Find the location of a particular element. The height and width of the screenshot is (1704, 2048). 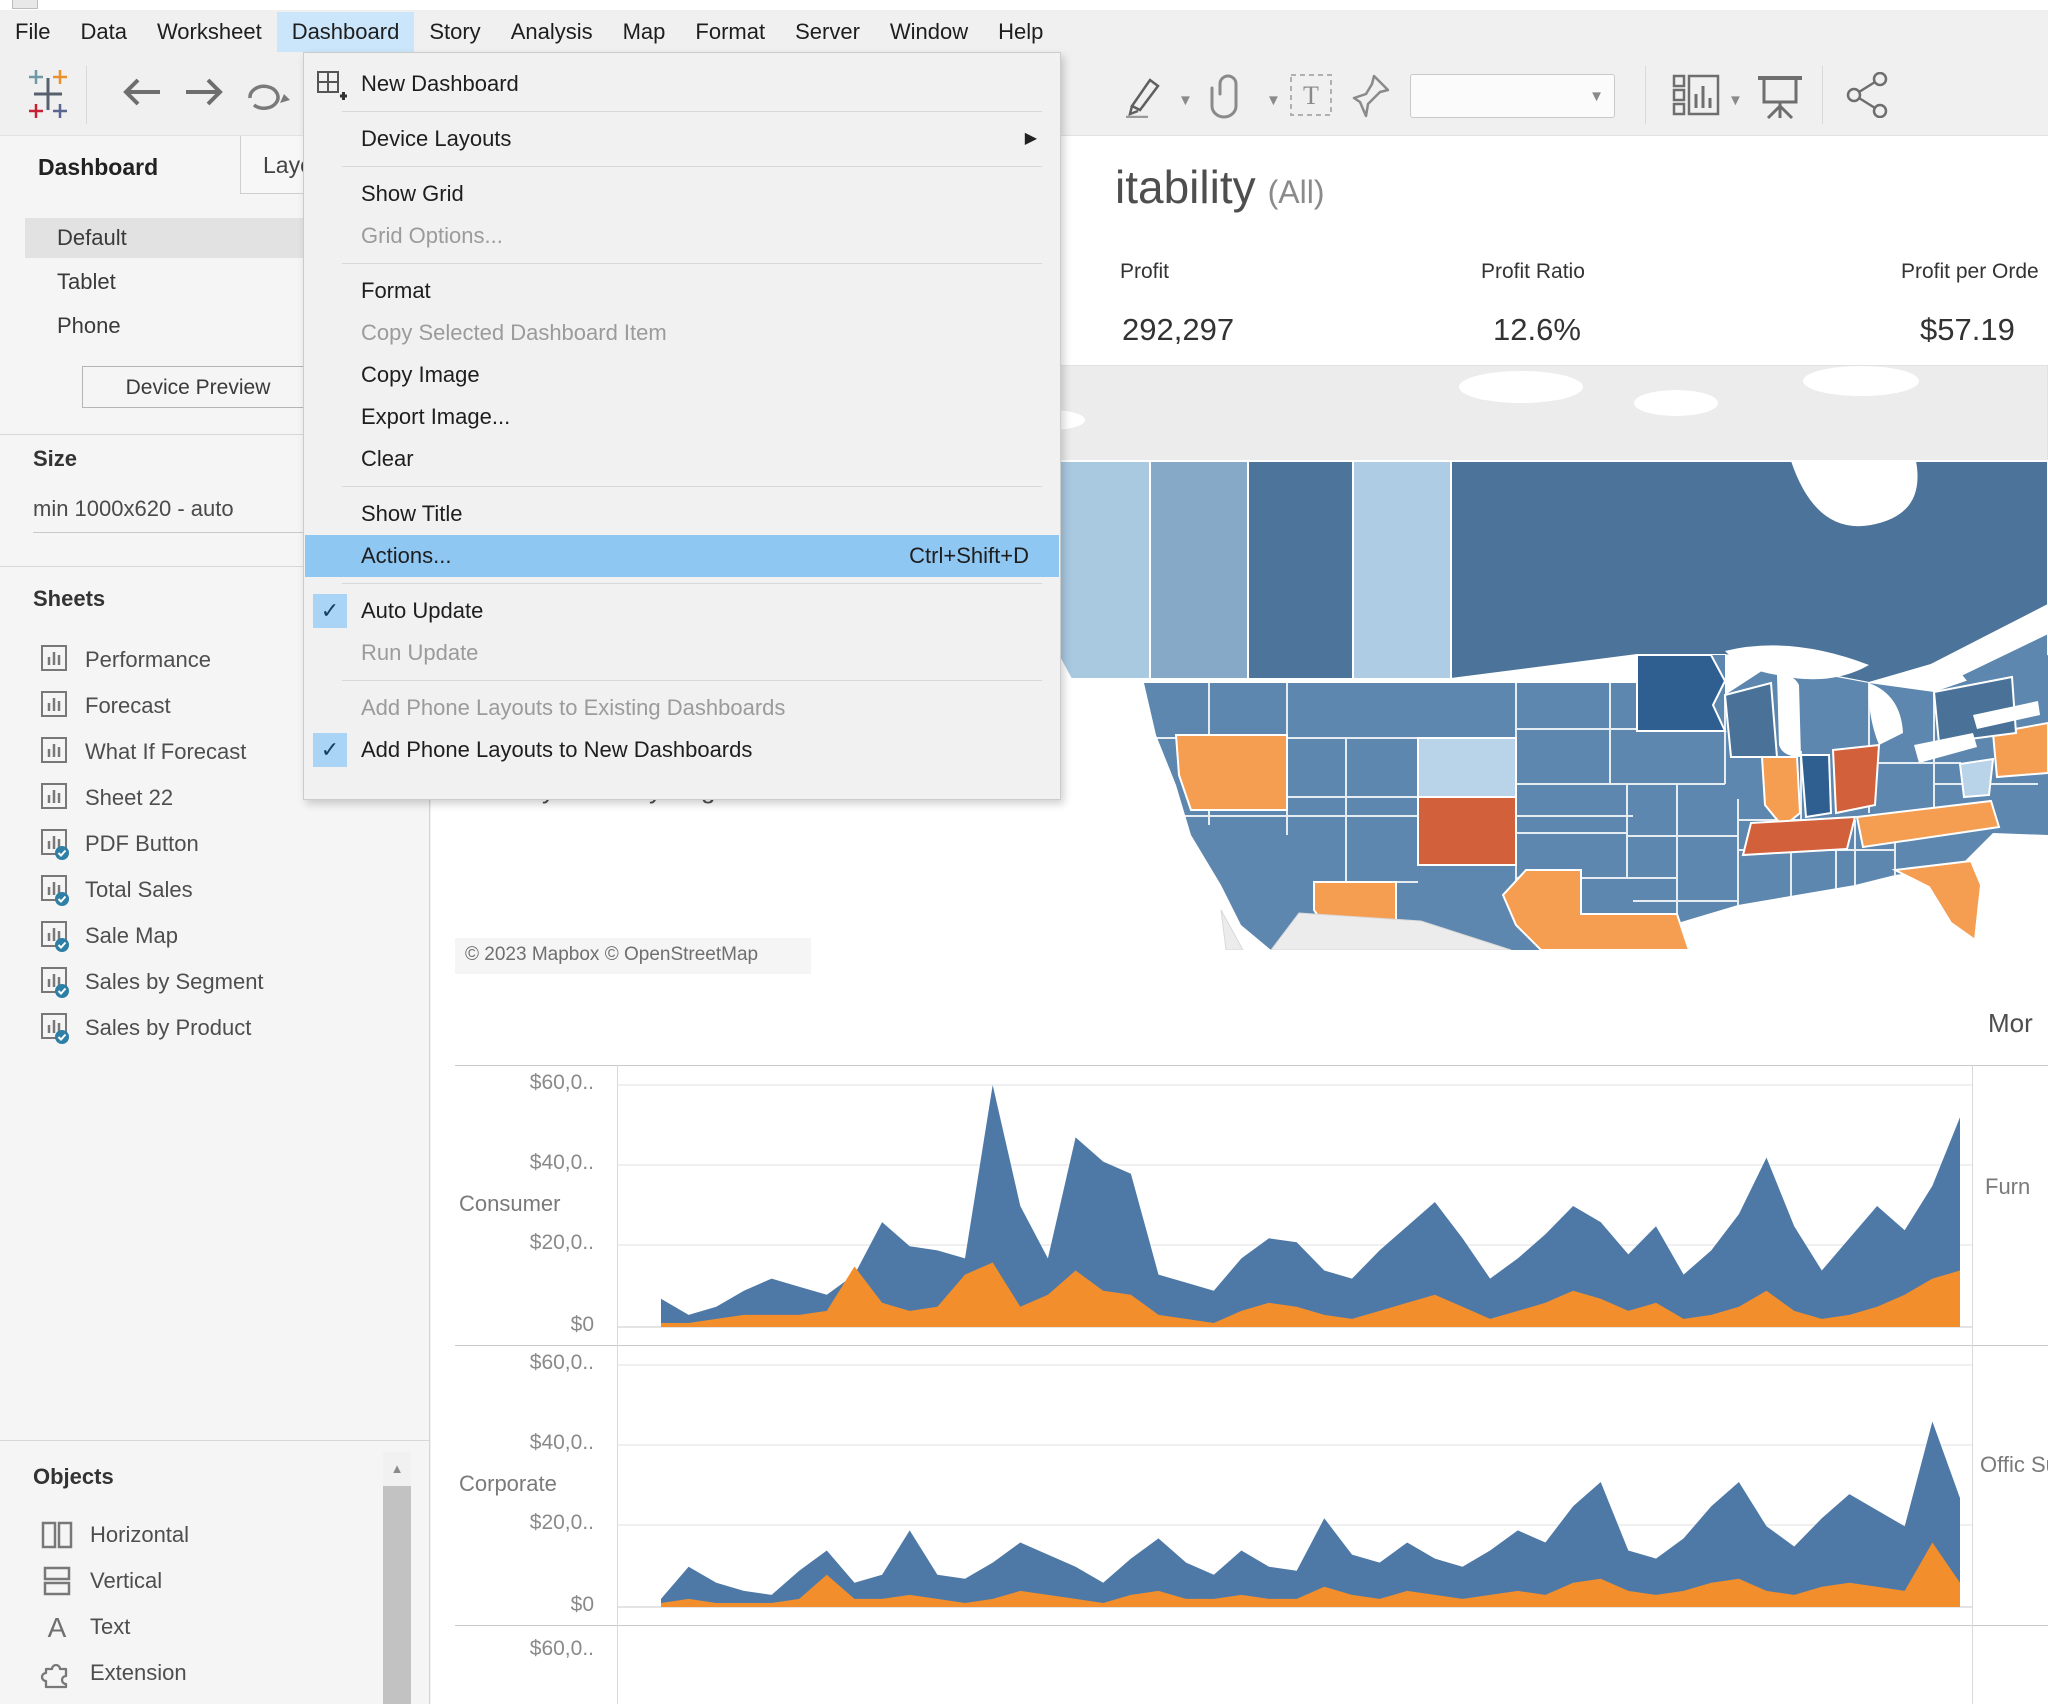

object-item-vertical: Vertical is located at coordinates (101, 1581).